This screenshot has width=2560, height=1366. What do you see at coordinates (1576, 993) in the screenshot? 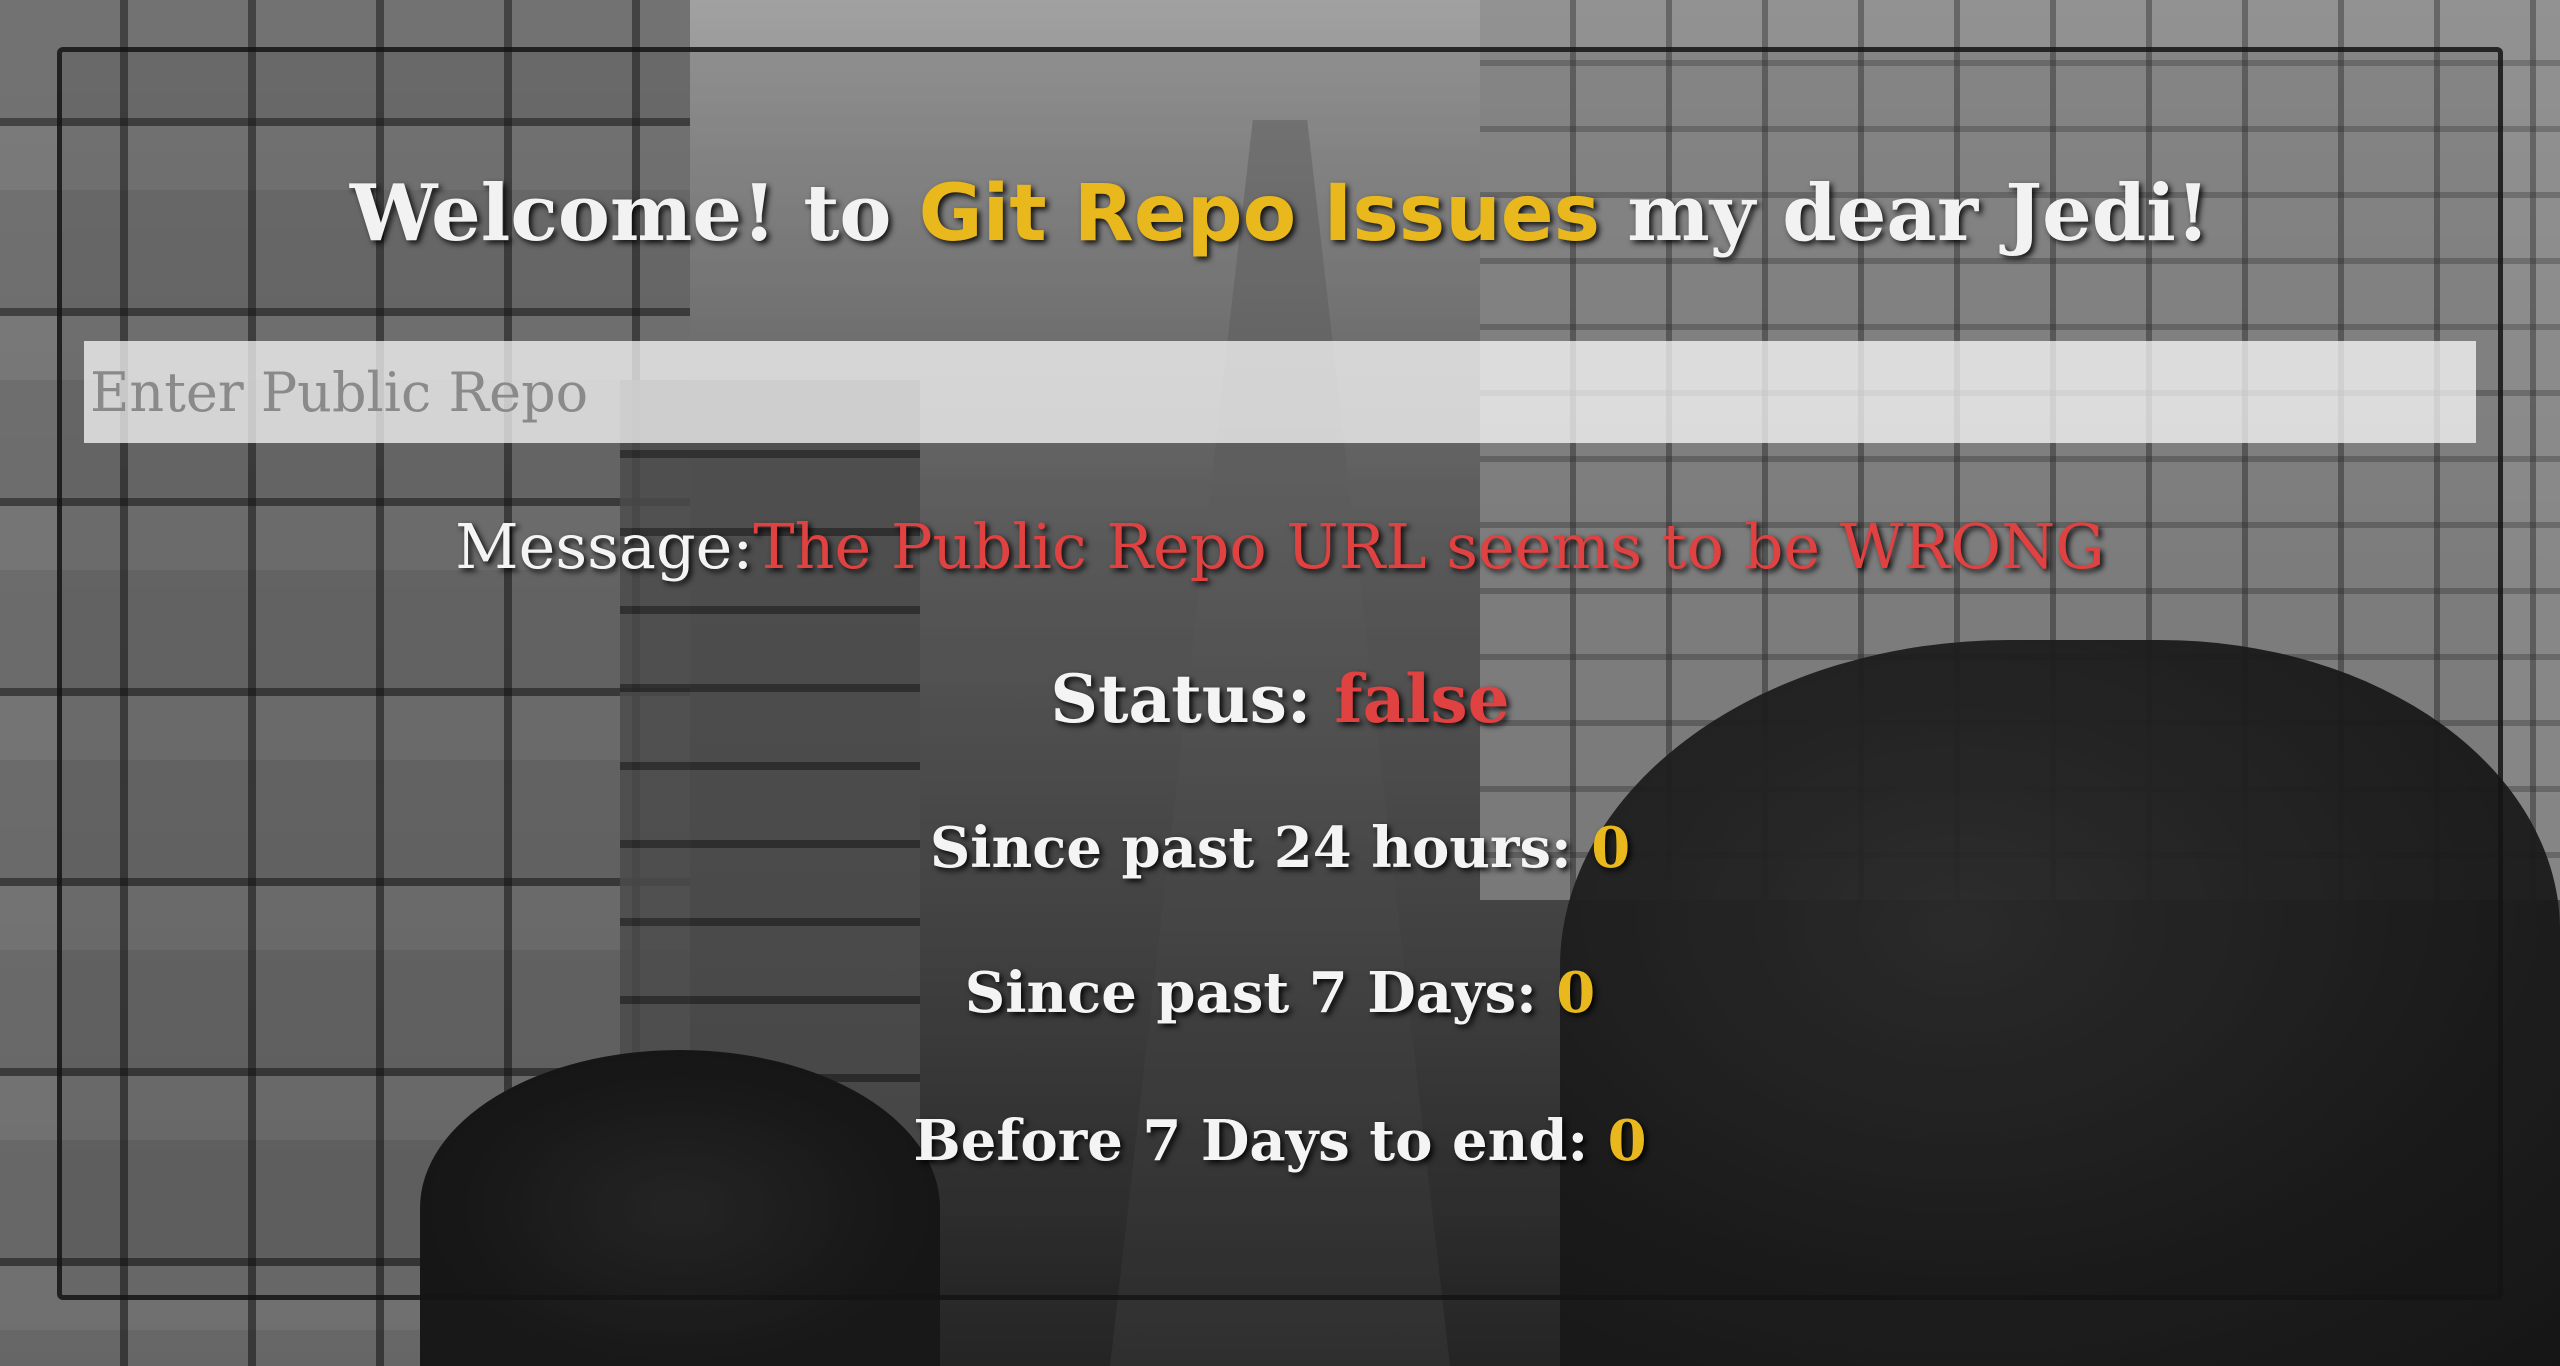
I see `stat-past-7d-value: 0` at bounding box center [1576, 993].